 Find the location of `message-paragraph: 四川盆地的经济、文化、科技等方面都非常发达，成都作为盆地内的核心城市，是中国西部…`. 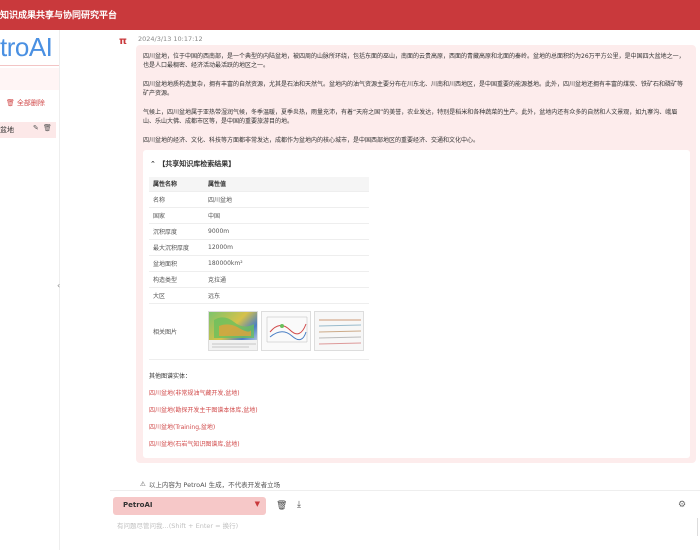

message-paragraph: 四川盆地的经济、文化、科技等方面都非常发达，成都作为盆地内的核心城市，是中国西部… is located at coordinates (311, 140).